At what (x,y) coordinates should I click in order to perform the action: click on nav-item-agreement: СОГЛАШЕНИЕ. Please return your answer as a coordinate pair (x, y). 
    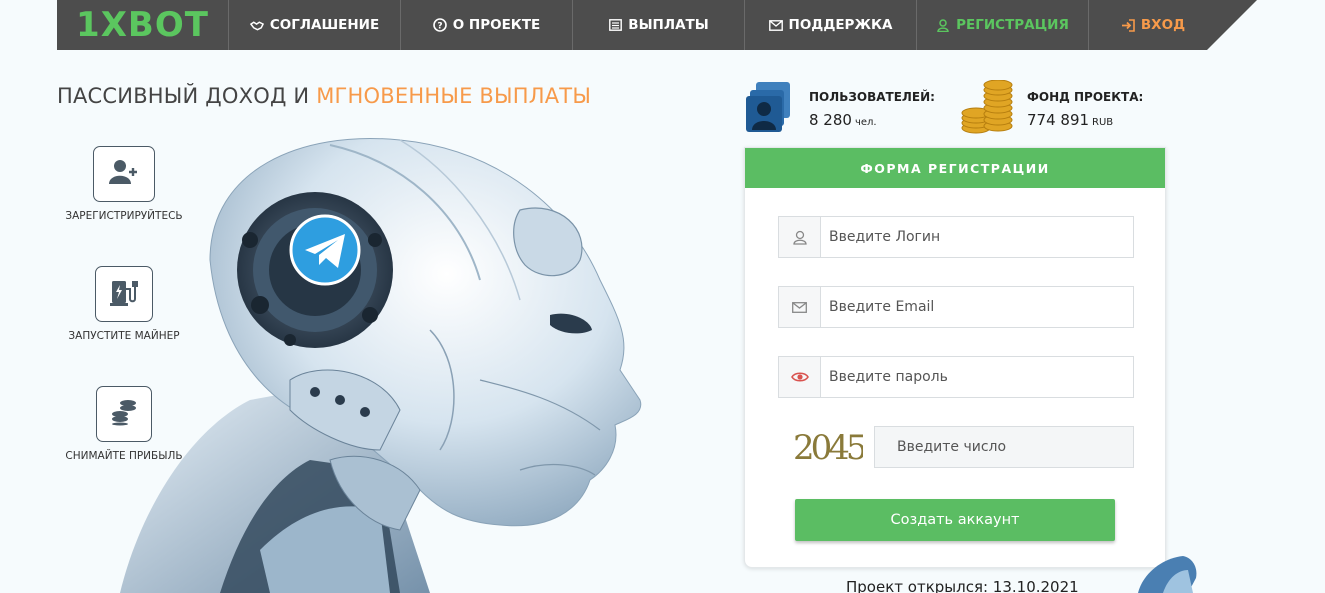
    Looking at the image, I should click on (314, 25).